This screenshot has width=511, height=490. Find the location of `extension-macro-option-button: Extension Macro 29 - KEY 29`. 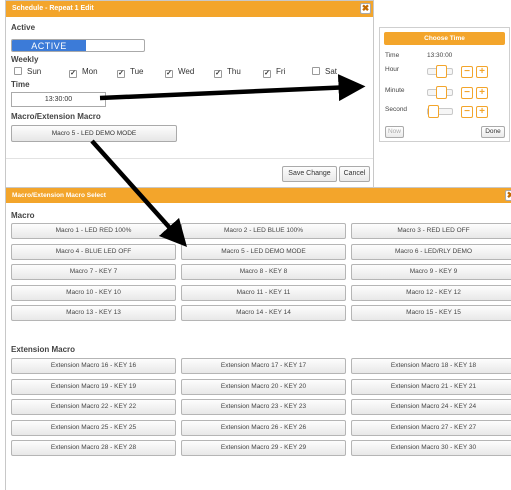

extension-macro-option-button: Extension Macro 29 - KEY 29 is located at coordinates (263, 448).